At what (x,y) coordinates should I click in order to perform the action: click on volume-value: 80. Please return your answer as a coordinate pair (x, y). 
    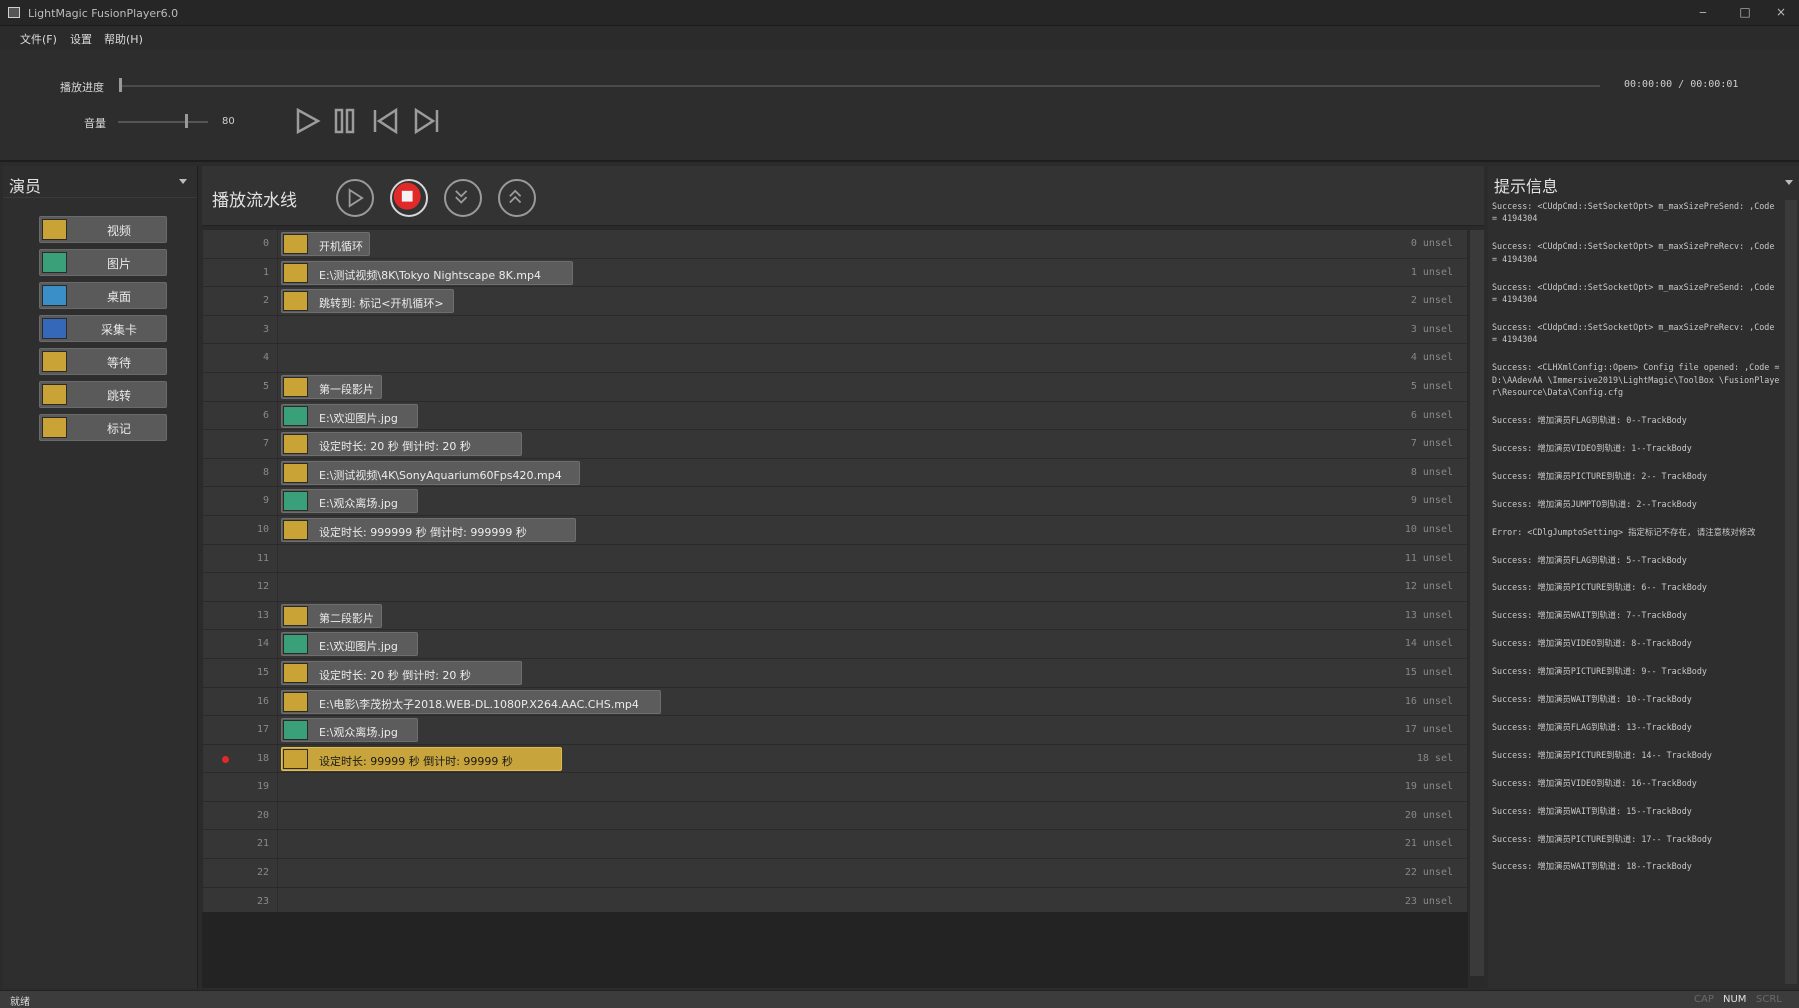
    Looking at the image, I should click on (228, 121).